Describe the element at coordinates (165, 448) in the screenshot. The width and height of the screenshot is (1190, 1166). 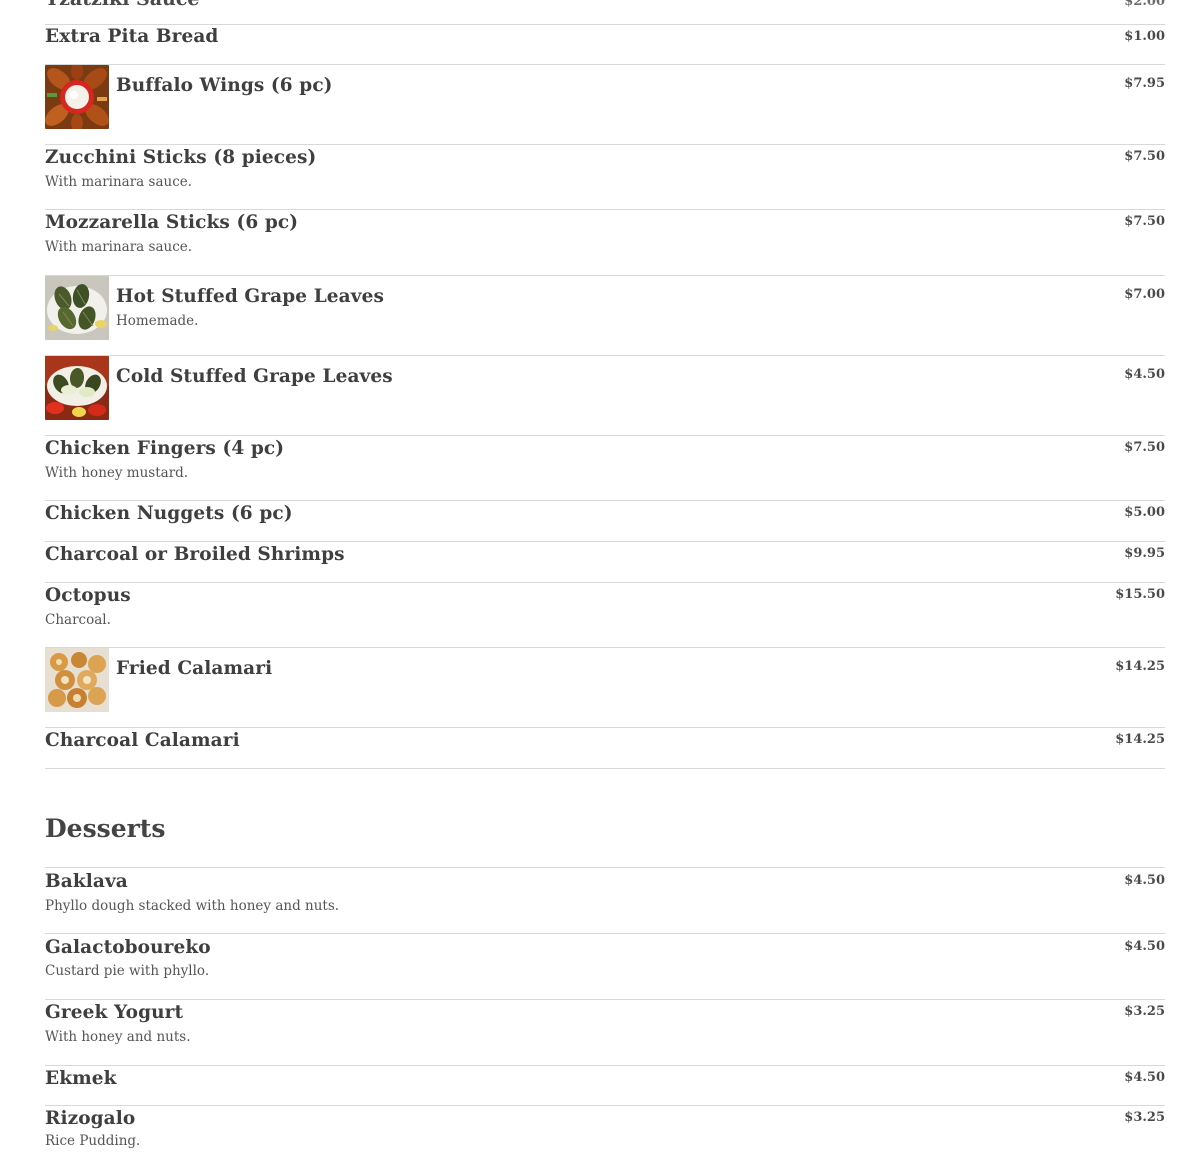
I see `item-name: Chicken Fingers (4 pc)` at that location.